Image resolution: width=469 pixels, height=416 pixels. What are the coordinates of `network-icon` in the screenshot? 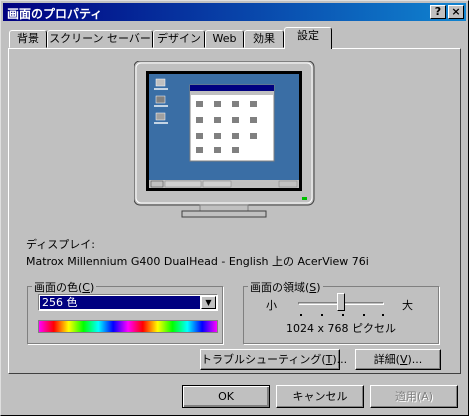 It's located at (160, 99).